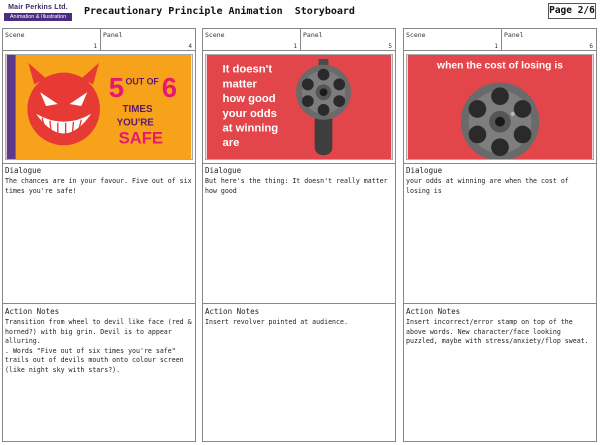 This screenshot has width=600, height=445. I want to click on action-note-line: Insert revolver pointed at audience., so click(276, 322).